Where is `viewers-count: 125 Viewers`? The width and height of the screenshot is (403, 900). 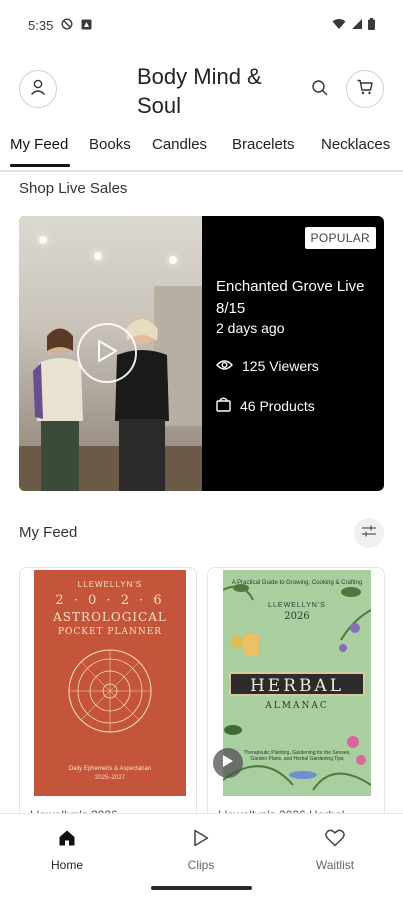 viewers-count: 125 Viewers is located at coordinates (280, 366).